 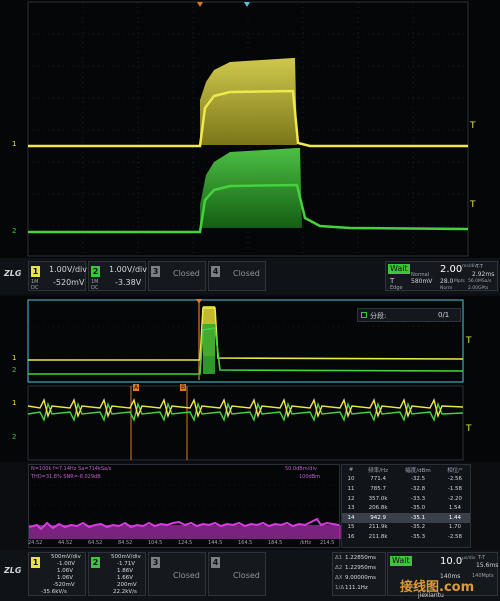 I want to click on fft-tick: 44.52, so click(x=65, y=543).